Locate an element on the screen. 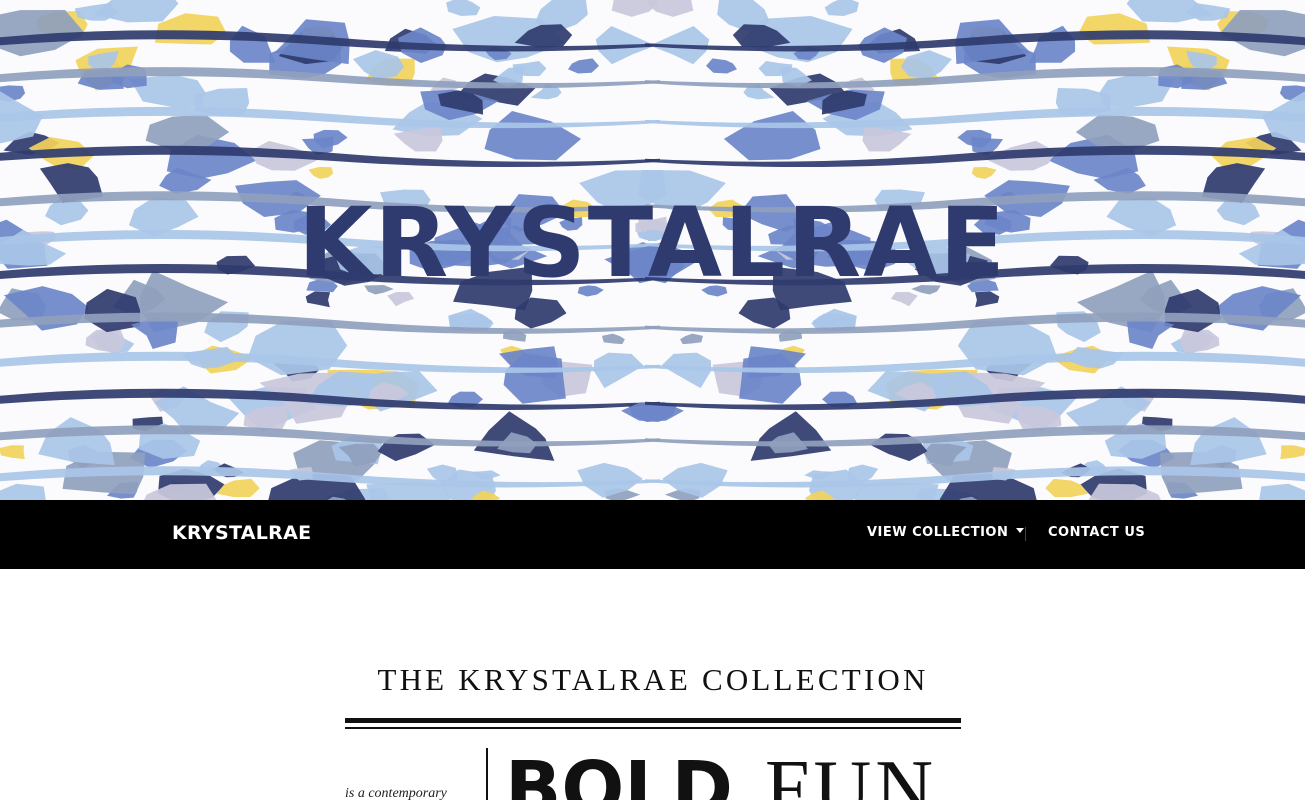 This screenshot has height=800, width=1305. tagline-small-text: is a contemporary is located at coordinates (396, 793).